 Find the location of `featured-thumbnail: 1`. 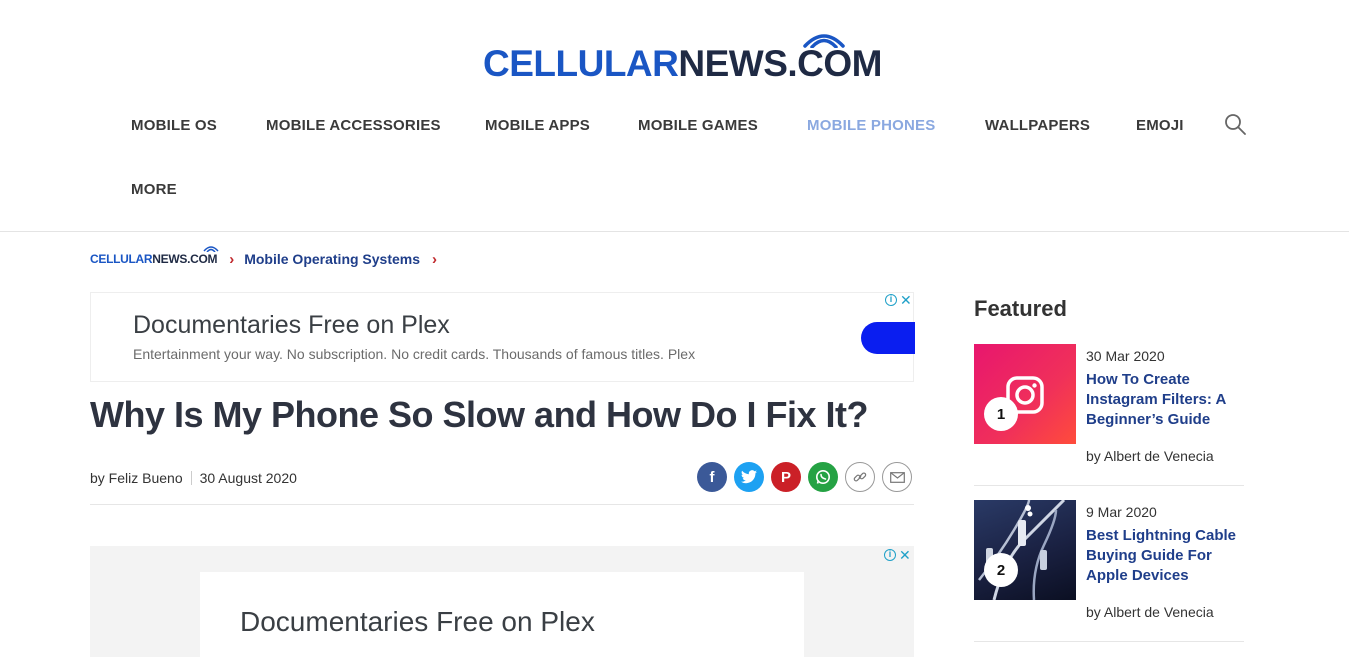

featured-thumbnail: 1 is located at coordinates (1025, 394).